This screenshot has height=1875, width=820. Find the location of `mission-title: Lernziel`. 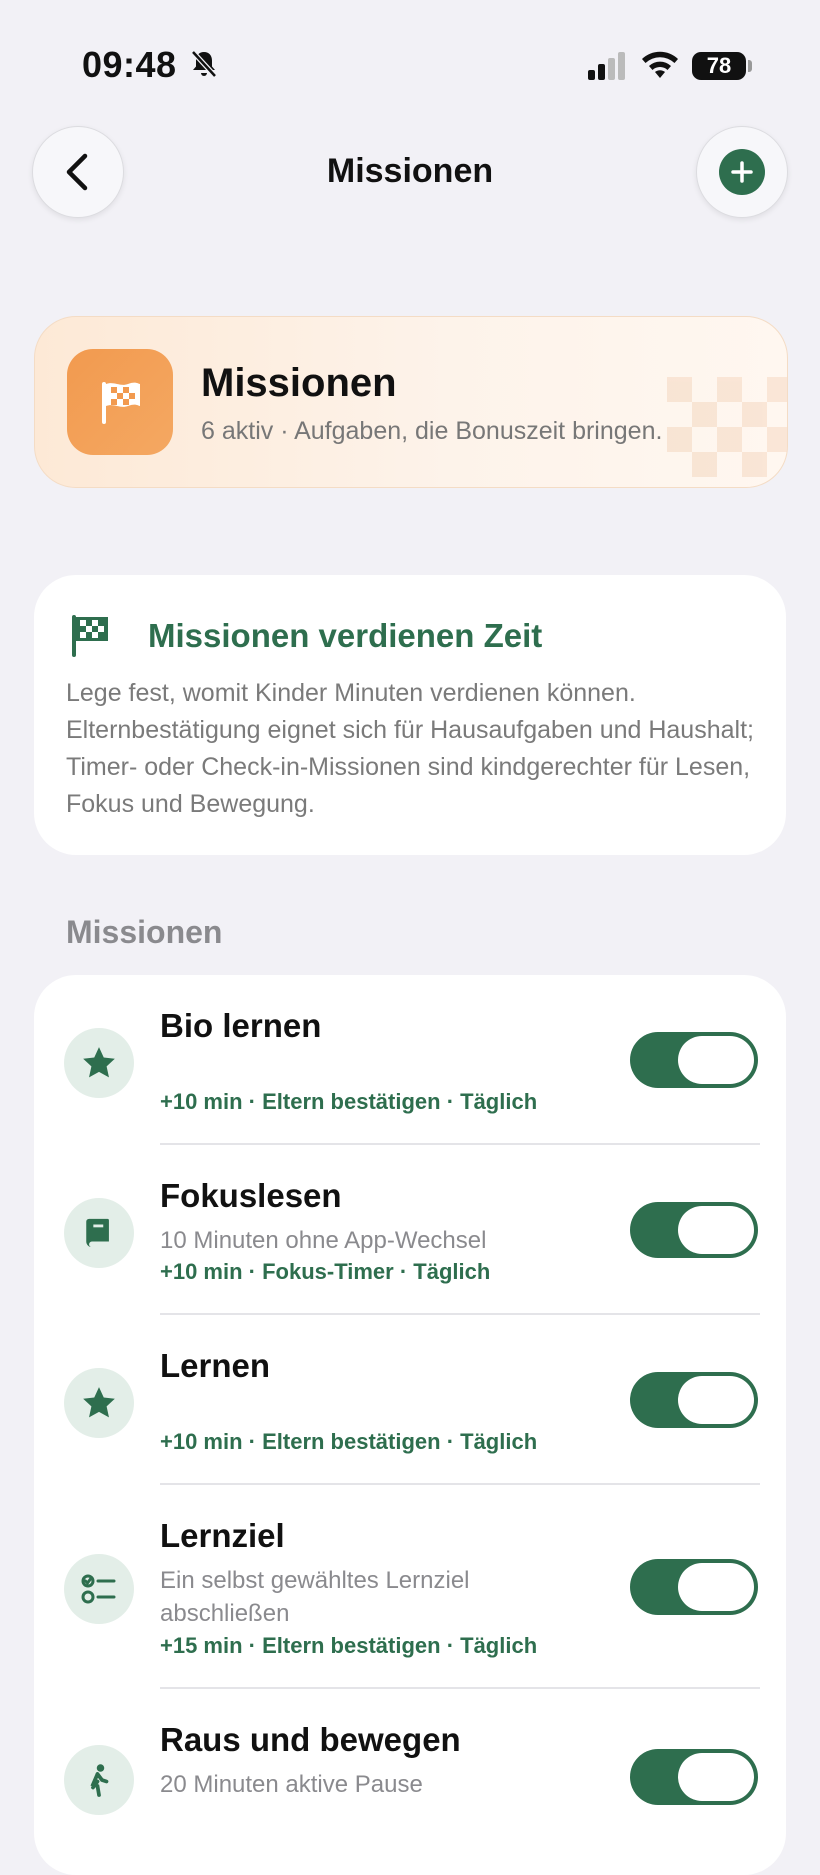

mission-title: Lernziel is located at coordinates (222, 1535).